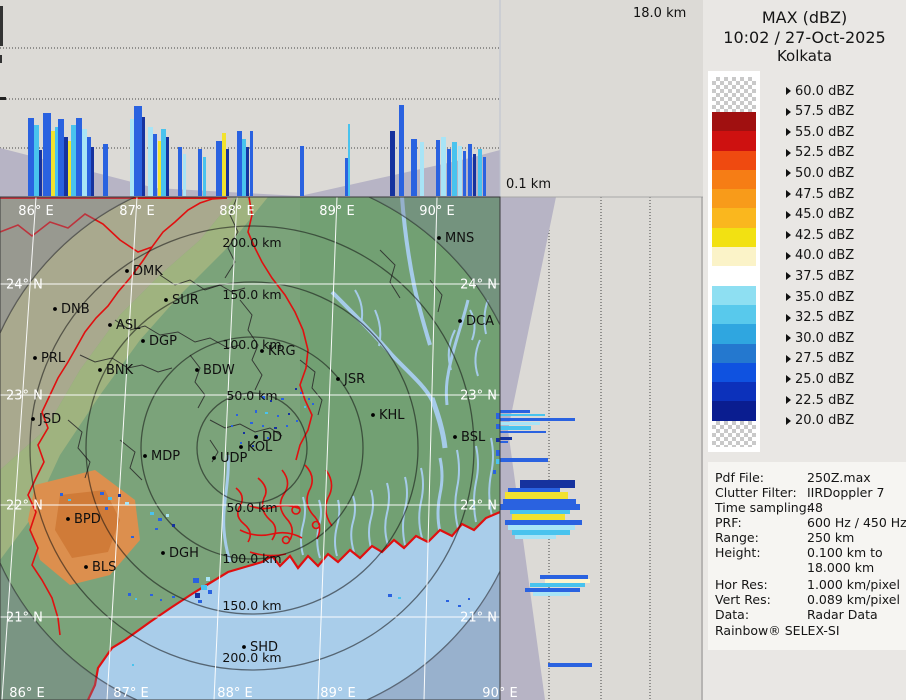 The width and height of the screenshot is (906, 700). Describe the element at coordinates (251, 344) in the screenshot. I see `range-ring-label: 100.0 km` at that location.